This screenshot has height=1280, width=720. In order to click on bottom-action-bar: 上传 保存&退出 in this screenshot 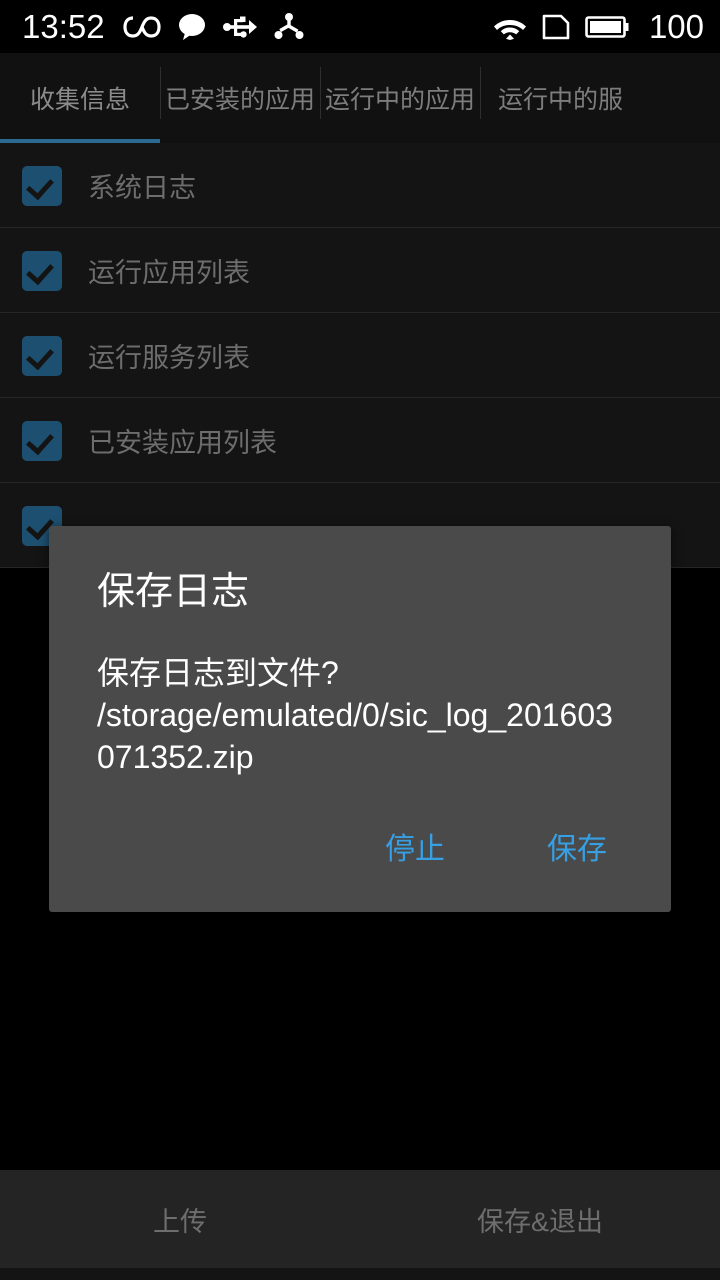, I will do `click(360, 1219)`.